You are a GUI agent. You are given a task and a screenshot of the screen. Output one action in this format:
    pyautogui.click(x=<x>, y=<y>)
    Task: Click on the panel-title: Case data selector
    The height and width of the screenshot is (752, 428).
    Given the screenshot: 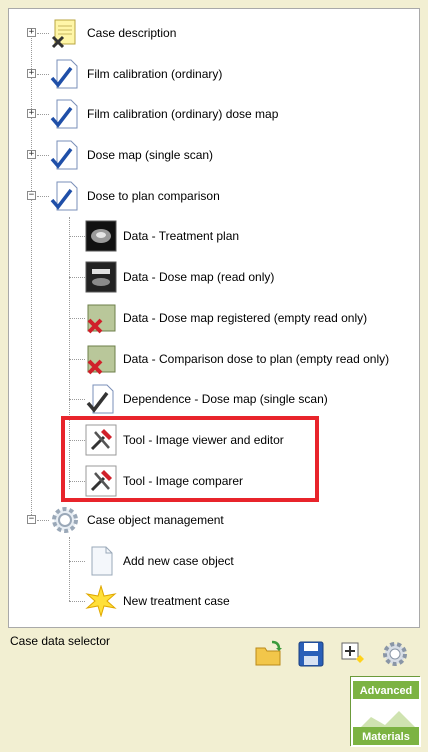 What is the action you would take?
    pyautogui.click(x=60, y=641)
    